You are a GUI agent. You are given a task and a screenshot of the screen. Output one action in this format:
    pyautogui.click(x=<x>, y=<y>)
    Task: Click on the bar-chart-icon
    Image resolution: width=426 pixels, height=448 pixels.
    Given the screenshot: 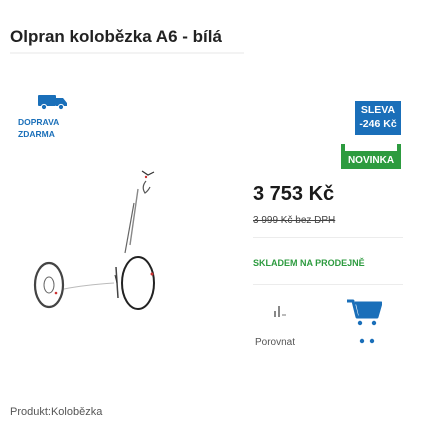 What is the action you would take?
    pyautogui.click(x=280, y=310)
    